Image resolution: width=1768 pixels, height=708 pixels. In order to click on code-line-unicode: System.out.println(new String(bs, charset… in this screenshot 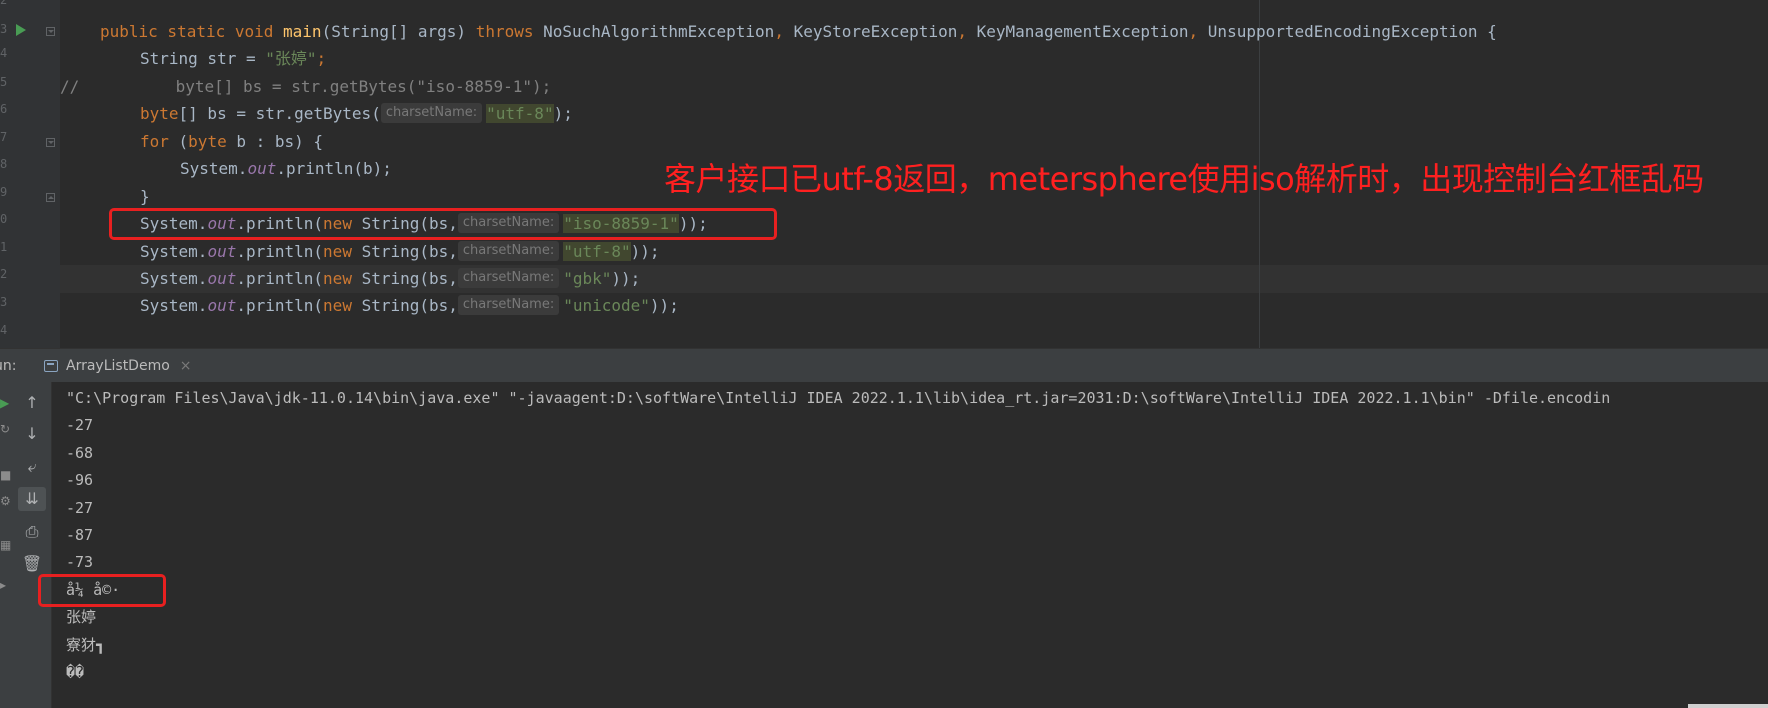, I will do `click(409, 304)`.